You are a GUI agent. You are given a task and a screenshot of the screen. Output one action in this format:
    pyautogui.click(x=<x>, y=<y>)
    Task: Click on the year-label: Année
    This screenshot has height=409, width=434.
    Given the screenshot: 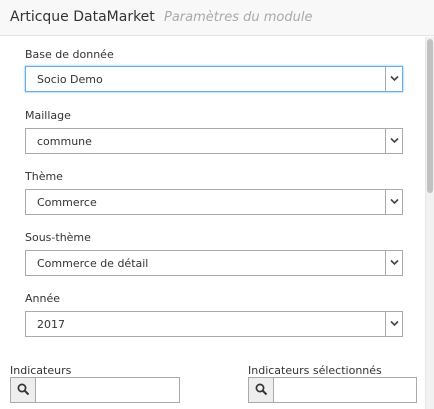 What is the action you would take?
    pyautogui.click(x=43, y=298)
    